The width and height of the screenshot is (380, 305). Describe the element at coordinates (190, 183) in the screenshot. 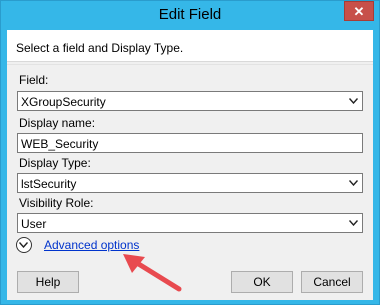

I see `display-type-select: lstSecurity` at that location.